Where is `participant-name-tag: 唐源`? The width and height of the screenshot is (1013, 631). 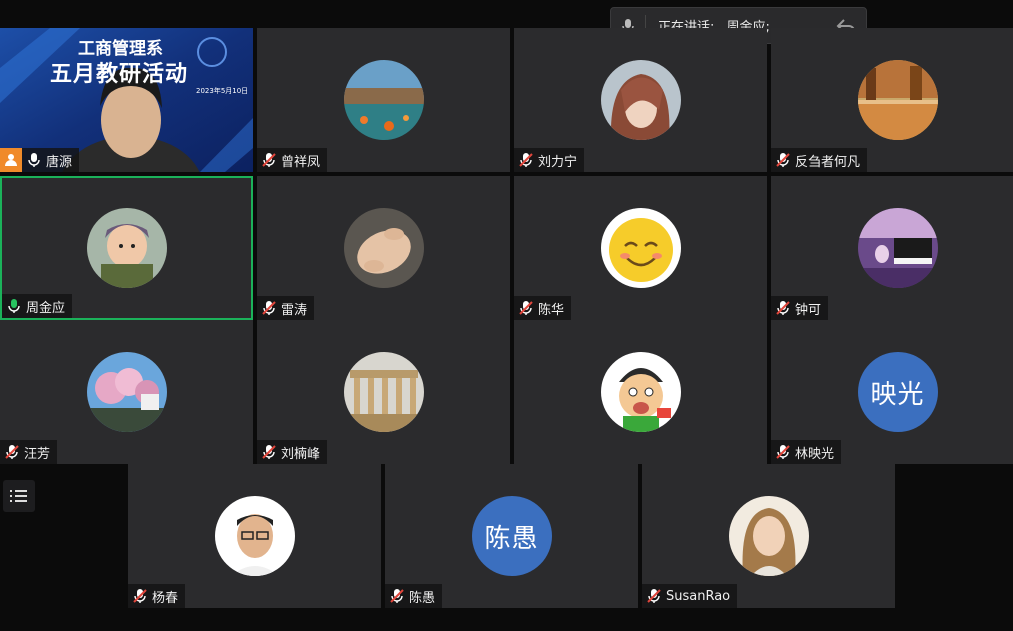
participant-name-tag: 唐源 is located at coordinates (51, 160).